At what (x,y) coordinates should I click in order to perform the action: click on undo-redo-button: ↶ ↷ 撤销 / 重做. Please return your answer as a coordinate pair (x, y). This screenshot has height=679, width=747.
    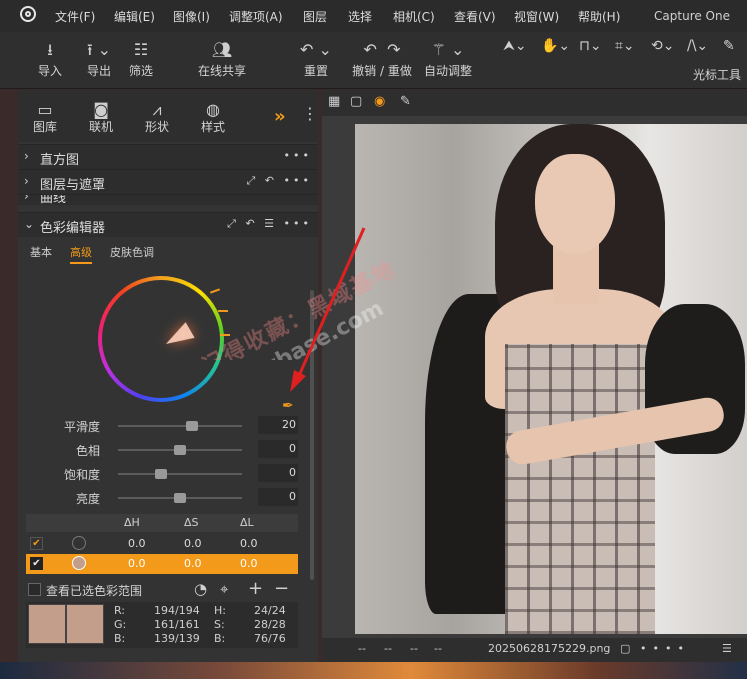
    Looking at the image, I should click on (382, 58).